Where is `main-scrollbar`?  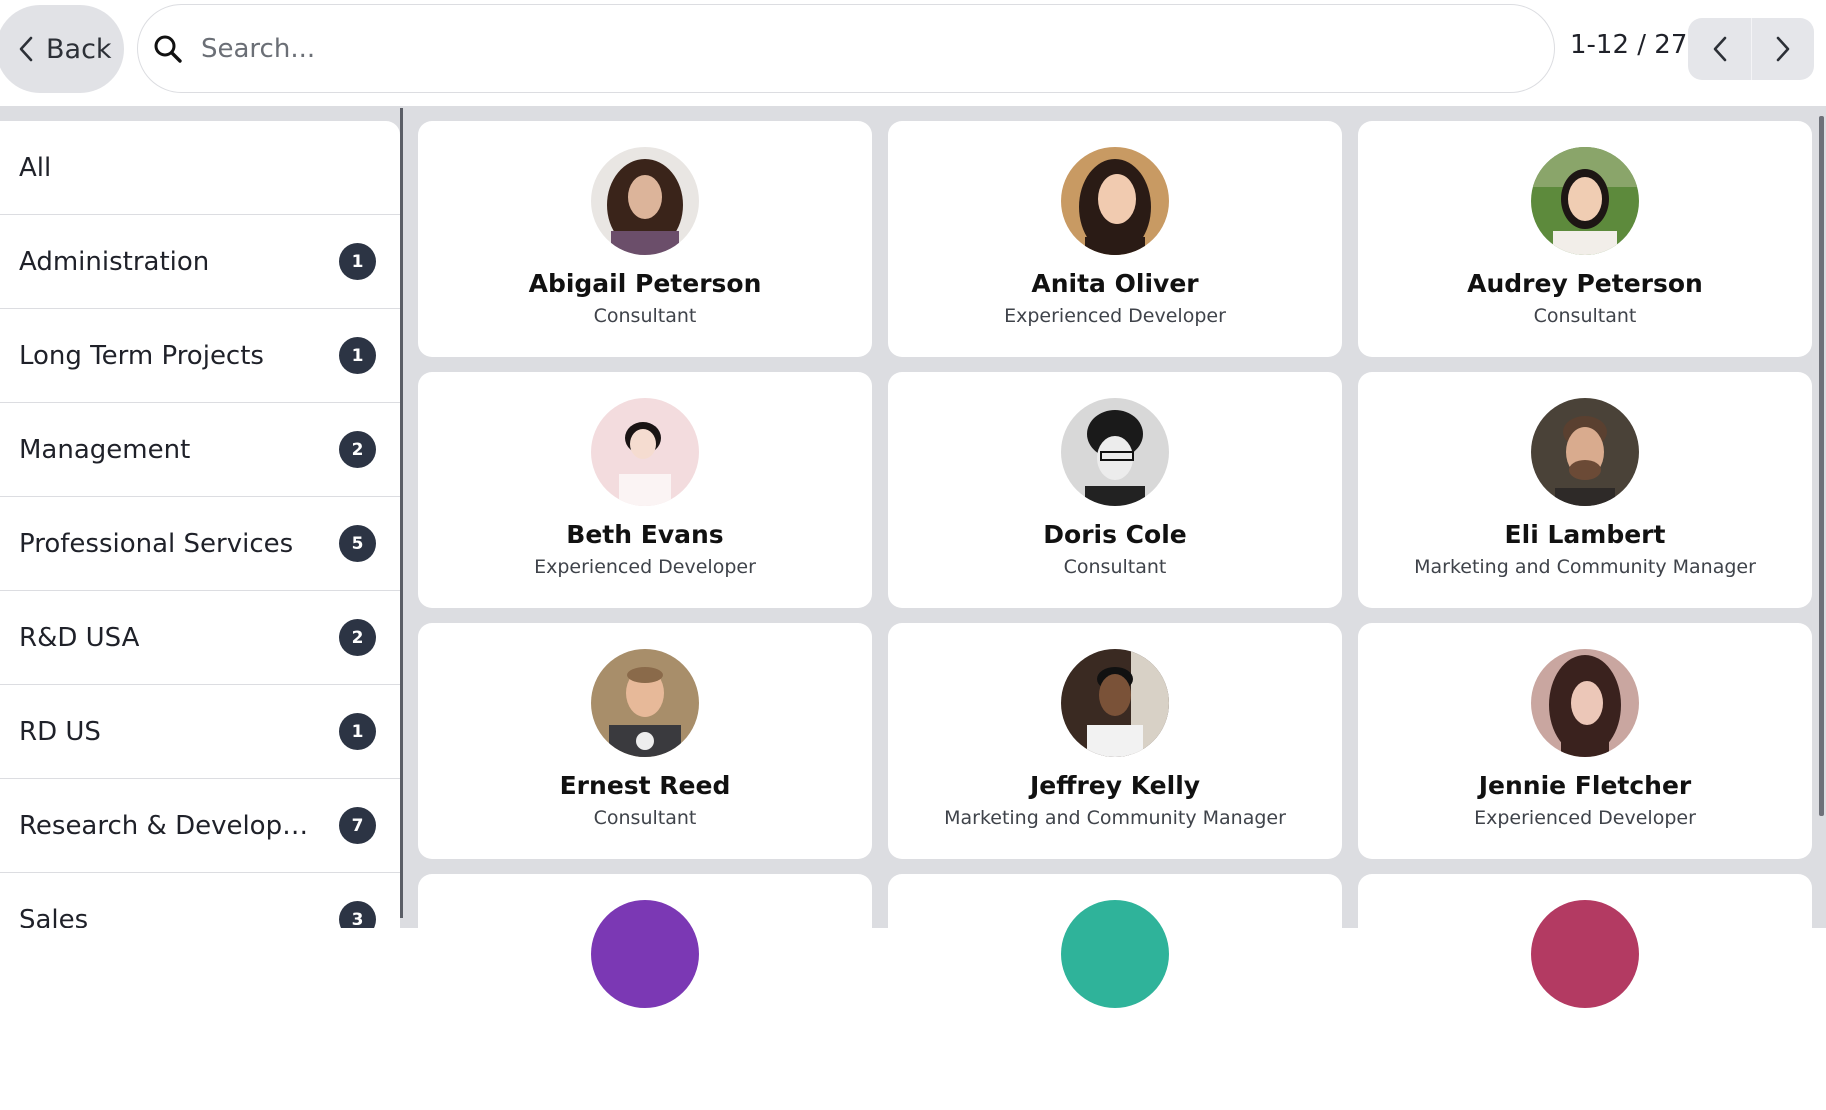 main-scrollbar is located at coordinates (1821, 466).